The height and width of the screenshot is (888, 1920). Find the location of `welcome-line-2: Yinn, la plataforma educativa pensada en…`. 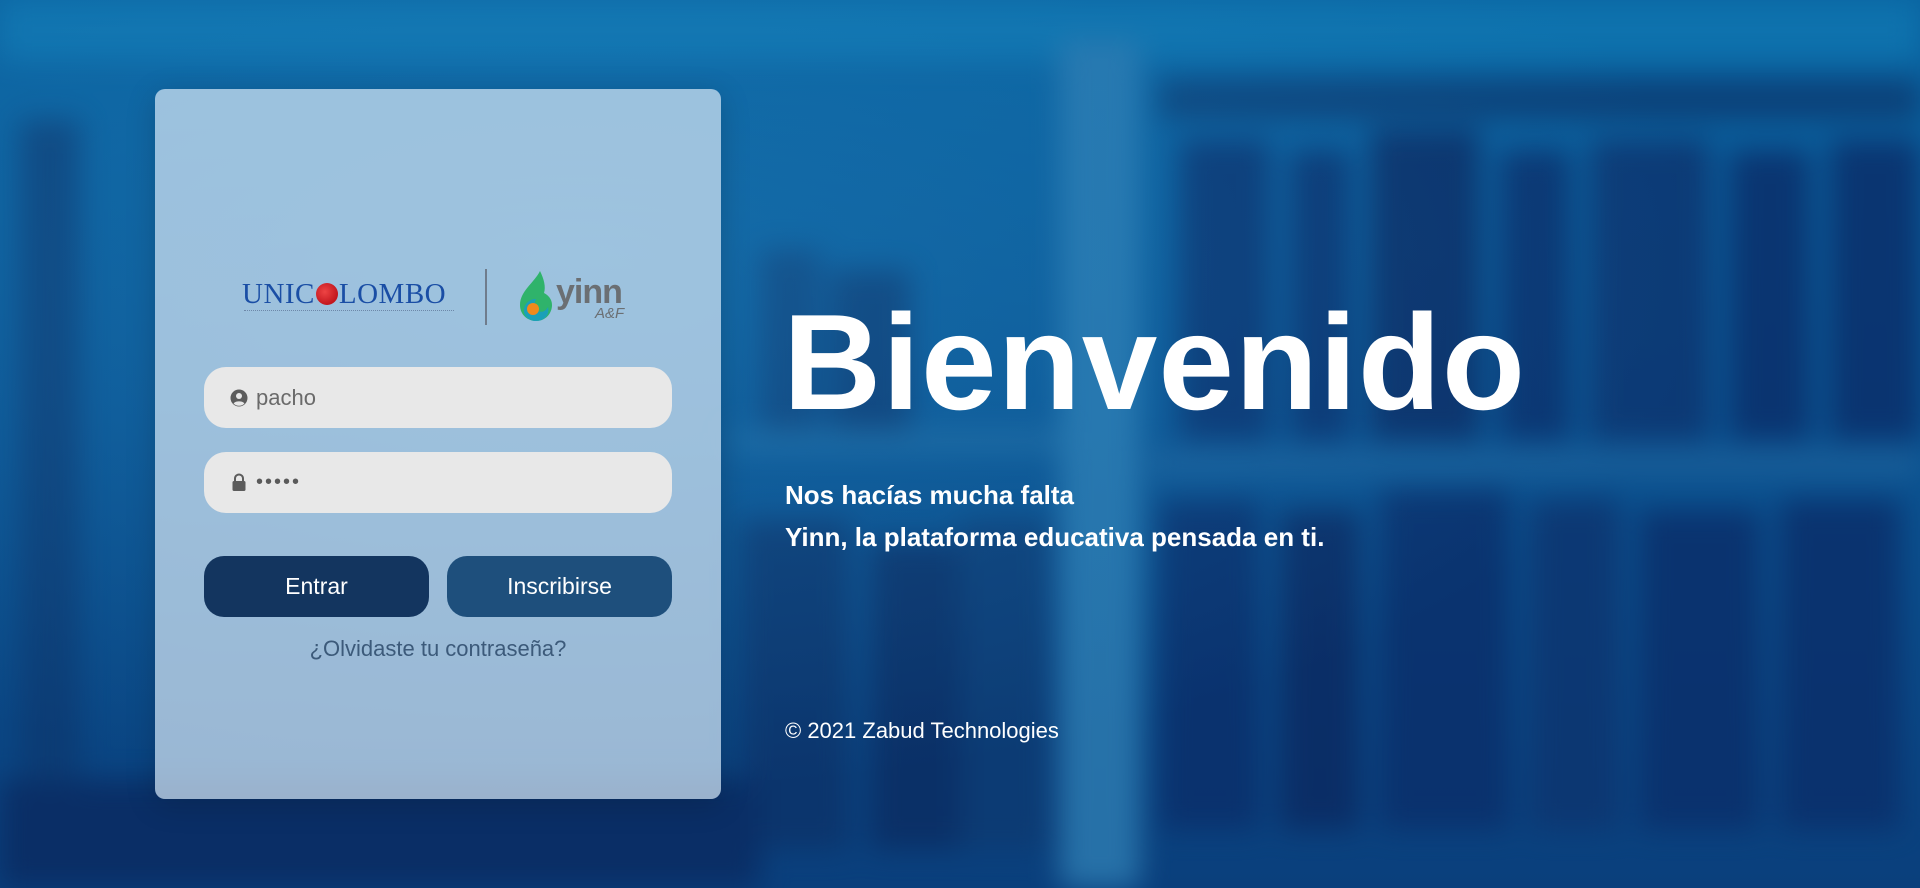

welcome-line-2: Yinn, la plataforma educativa pensada en… is located at coordinates (1055, 537).